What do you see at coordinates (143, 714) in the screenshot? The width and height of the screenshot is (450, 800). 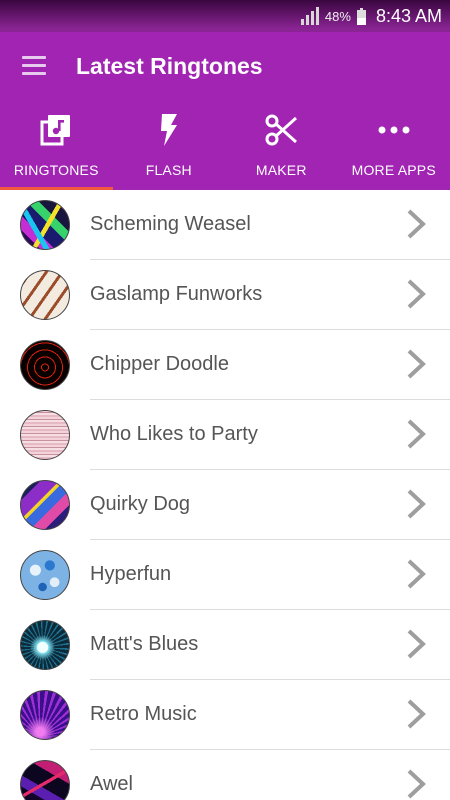 I see `ringtone-title: Retro Music` at bounding box center [143, 714].